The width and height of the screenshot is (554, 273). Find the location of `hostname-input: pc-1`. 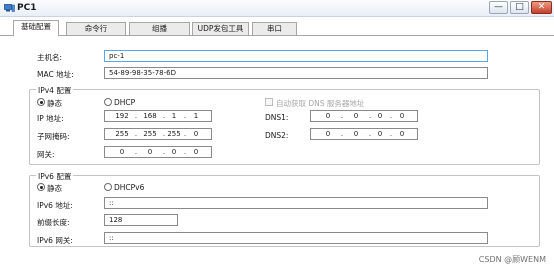

hostname-input: pc-1 is located at coordinates (296, 56).